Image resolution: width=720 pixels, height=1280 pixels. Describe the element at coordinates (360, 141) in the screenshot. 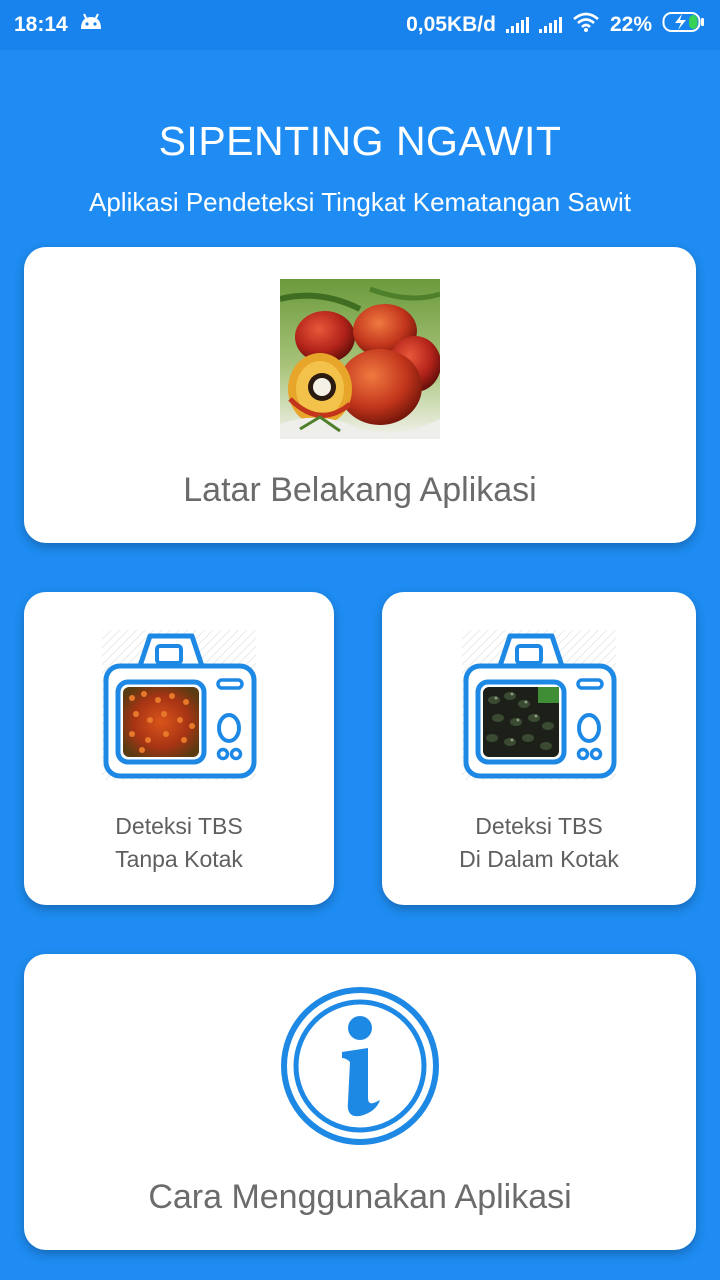

I see `app-title: SIPENTING NGAWIT` at that location.